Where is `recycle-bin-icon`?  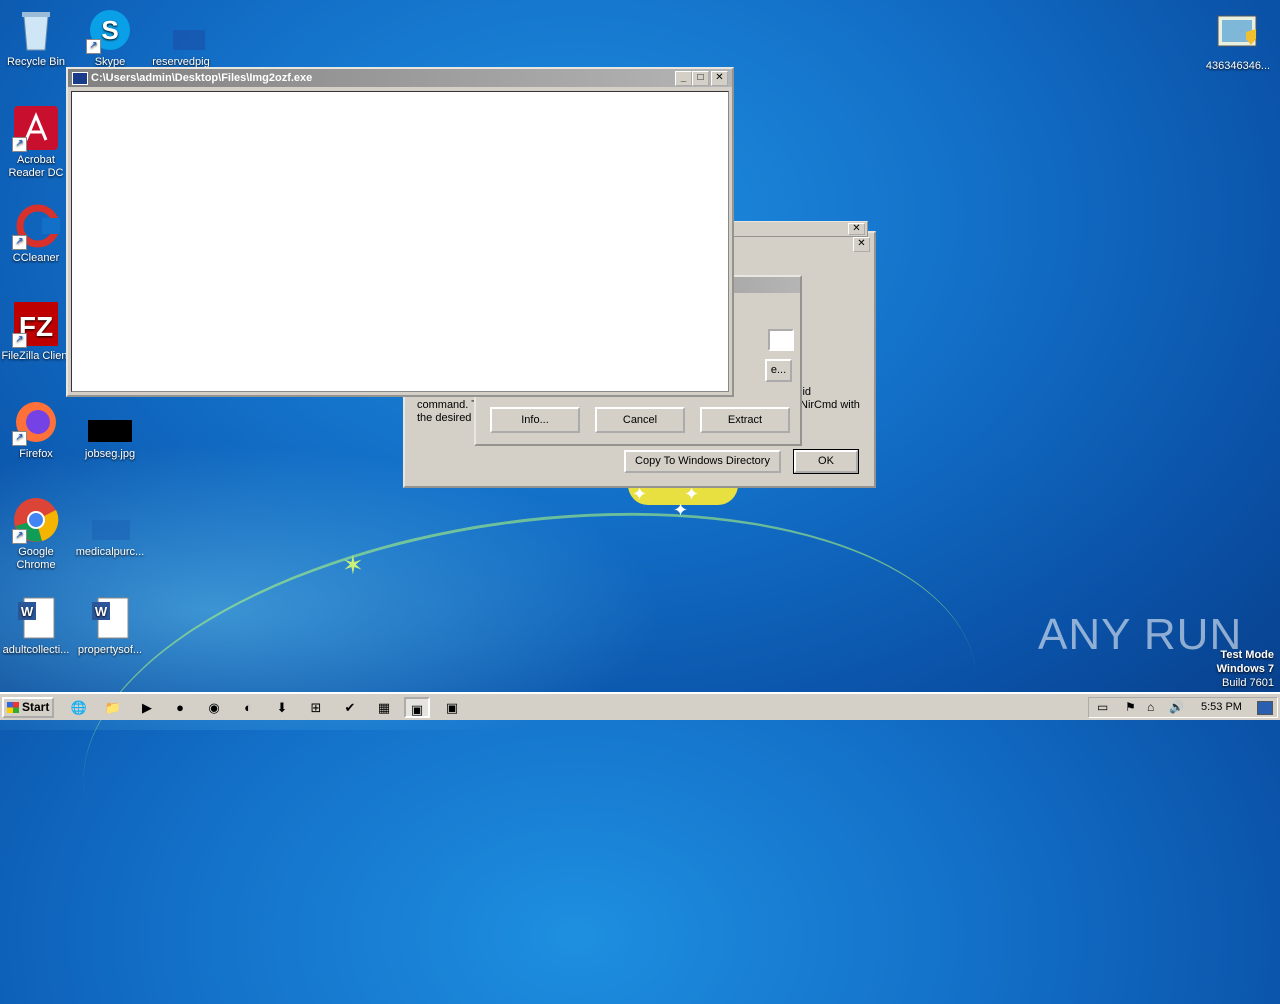
recycle-bin-icon is located at coordinates (36, 30).